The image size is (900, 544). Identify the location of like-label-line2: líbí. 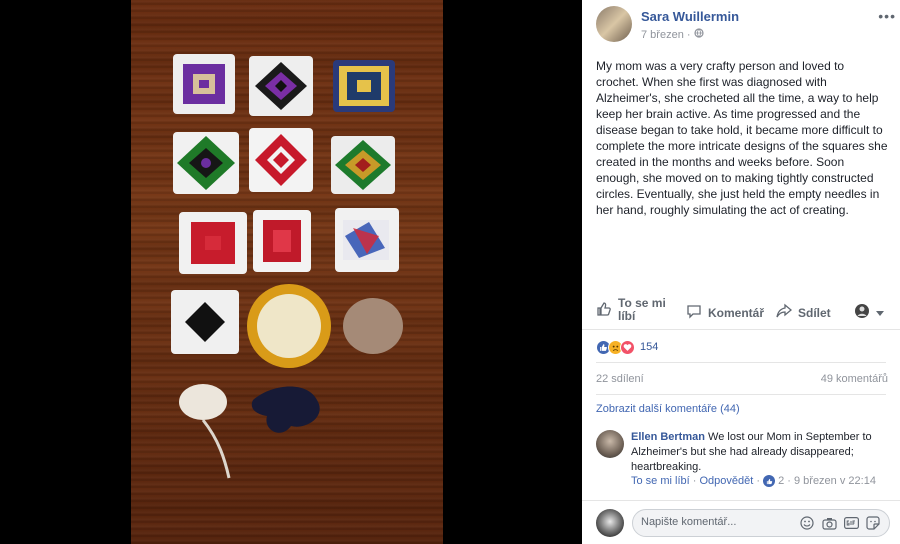
(627, 316).